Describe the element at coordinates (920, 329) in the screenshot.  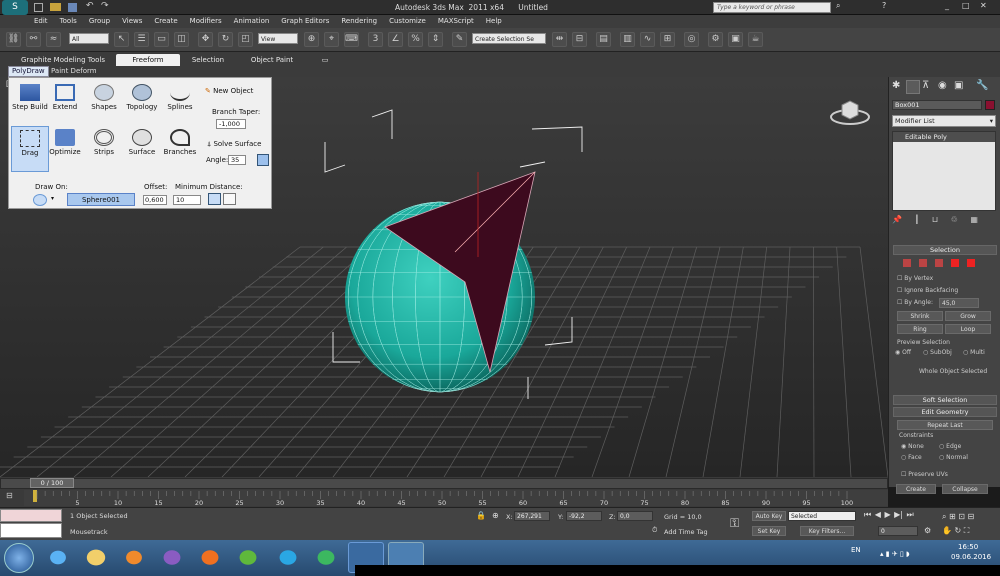
I see `ring-button: Ring` at that location.